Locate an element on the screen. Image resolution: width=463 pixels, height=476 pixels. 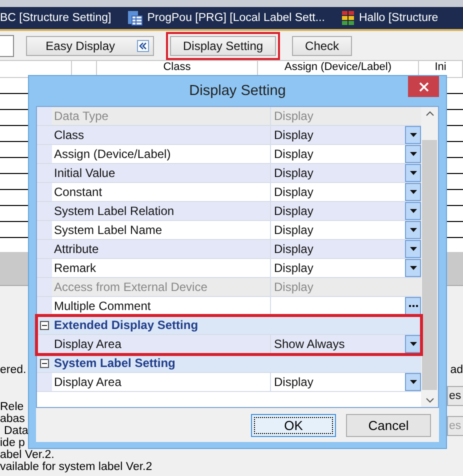
side-button: es is located at coordinates (455, 396).